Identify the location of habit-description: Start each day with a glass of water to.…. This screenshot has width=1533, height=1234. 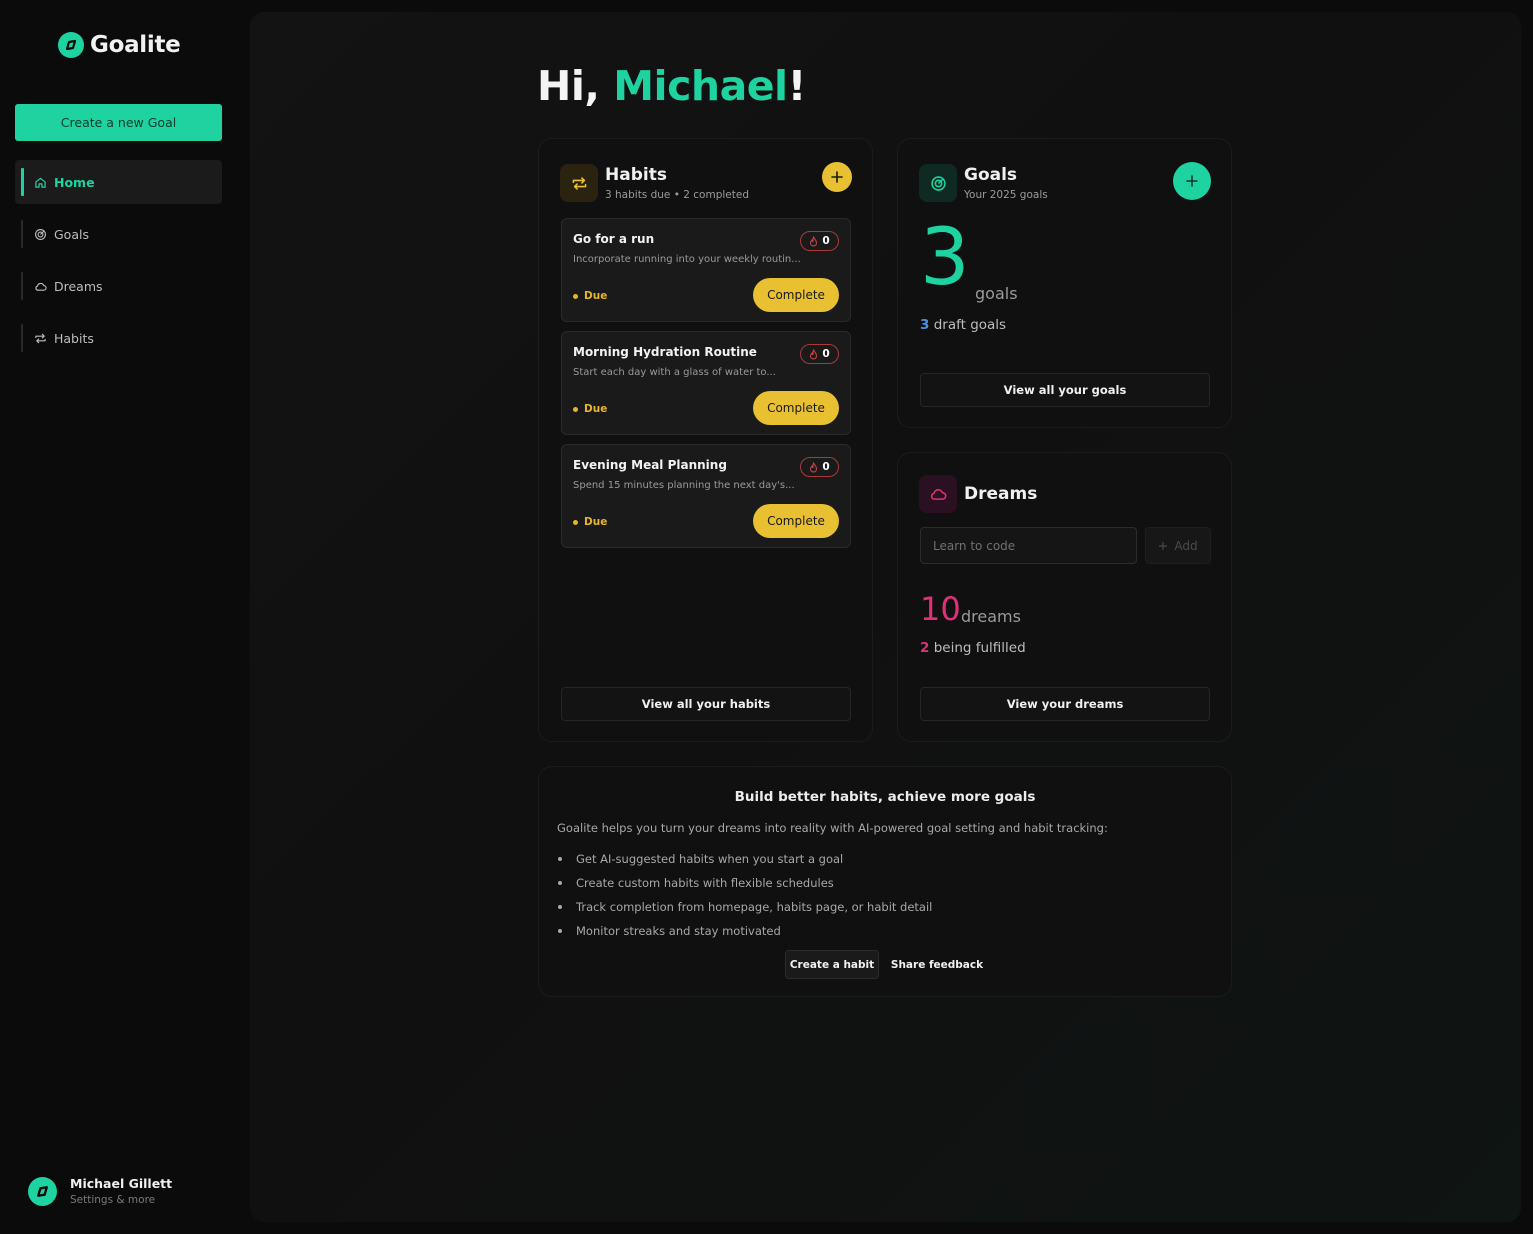
(674, 372).